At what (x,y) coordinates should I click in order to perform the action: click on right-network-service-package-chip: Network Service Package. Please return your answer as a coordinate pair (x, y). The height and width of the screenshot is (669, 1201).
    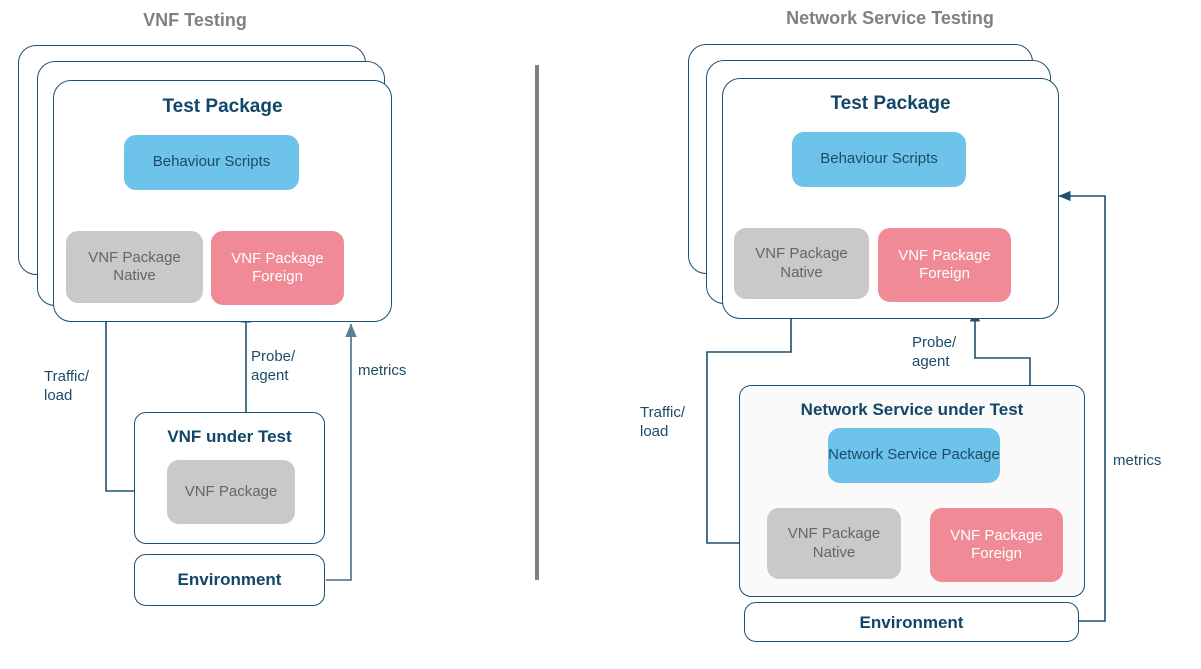
    Looking at the image, I should click on (914, 455).